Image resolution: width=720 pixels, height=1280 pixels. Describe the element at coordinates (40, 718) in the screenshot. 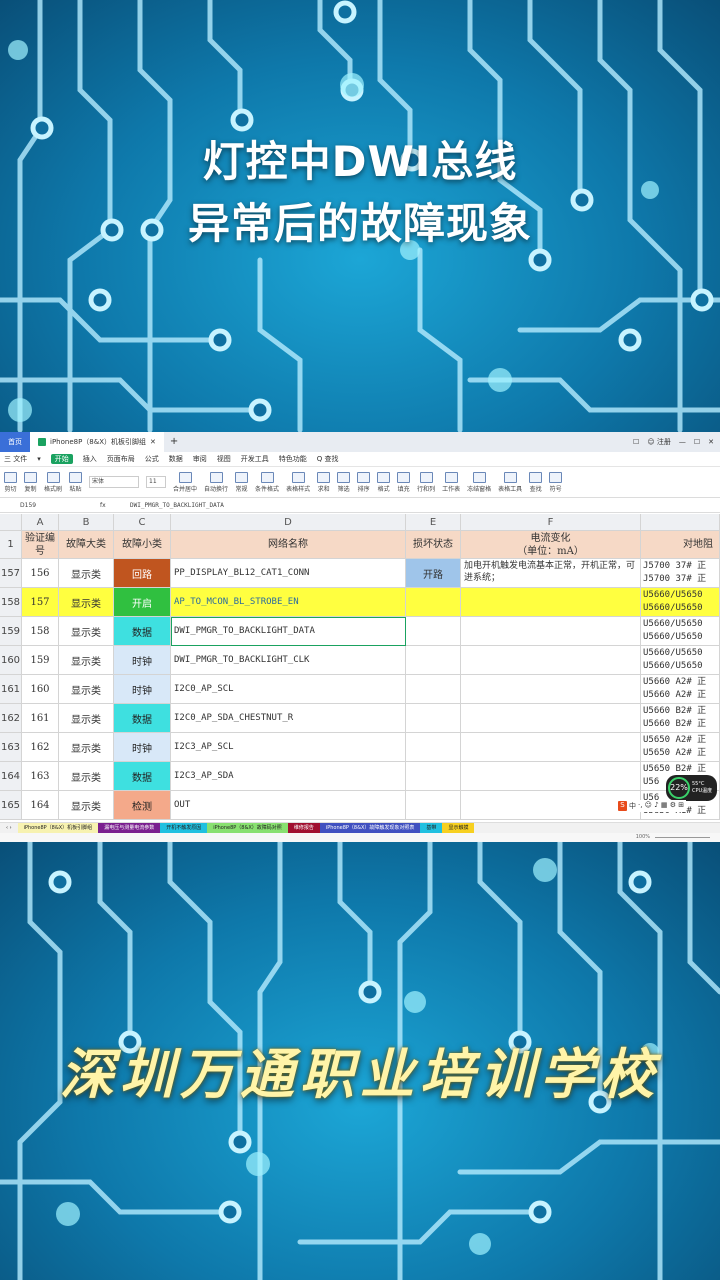

I see `cell-verify-id: 161` at that location.